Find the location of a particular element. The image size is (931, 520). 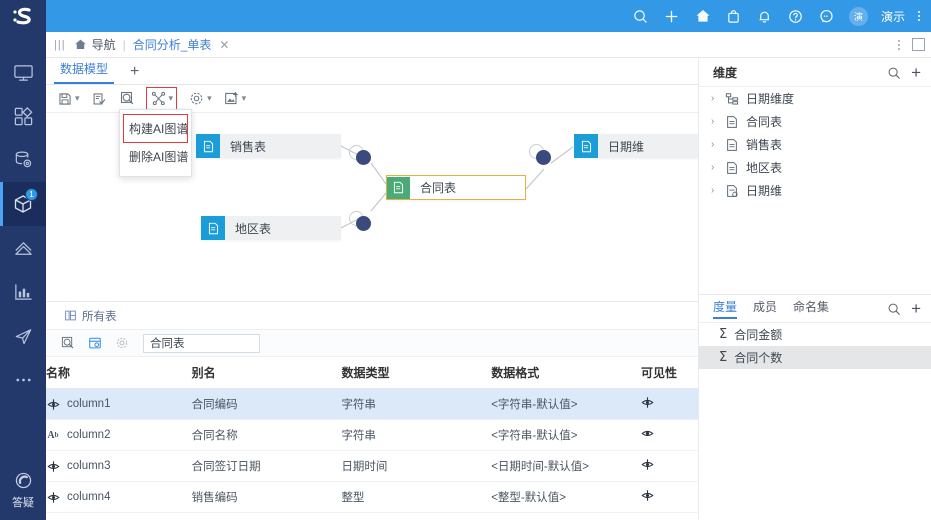

sigma-icon: Σ is located at coordinates (723, 334).